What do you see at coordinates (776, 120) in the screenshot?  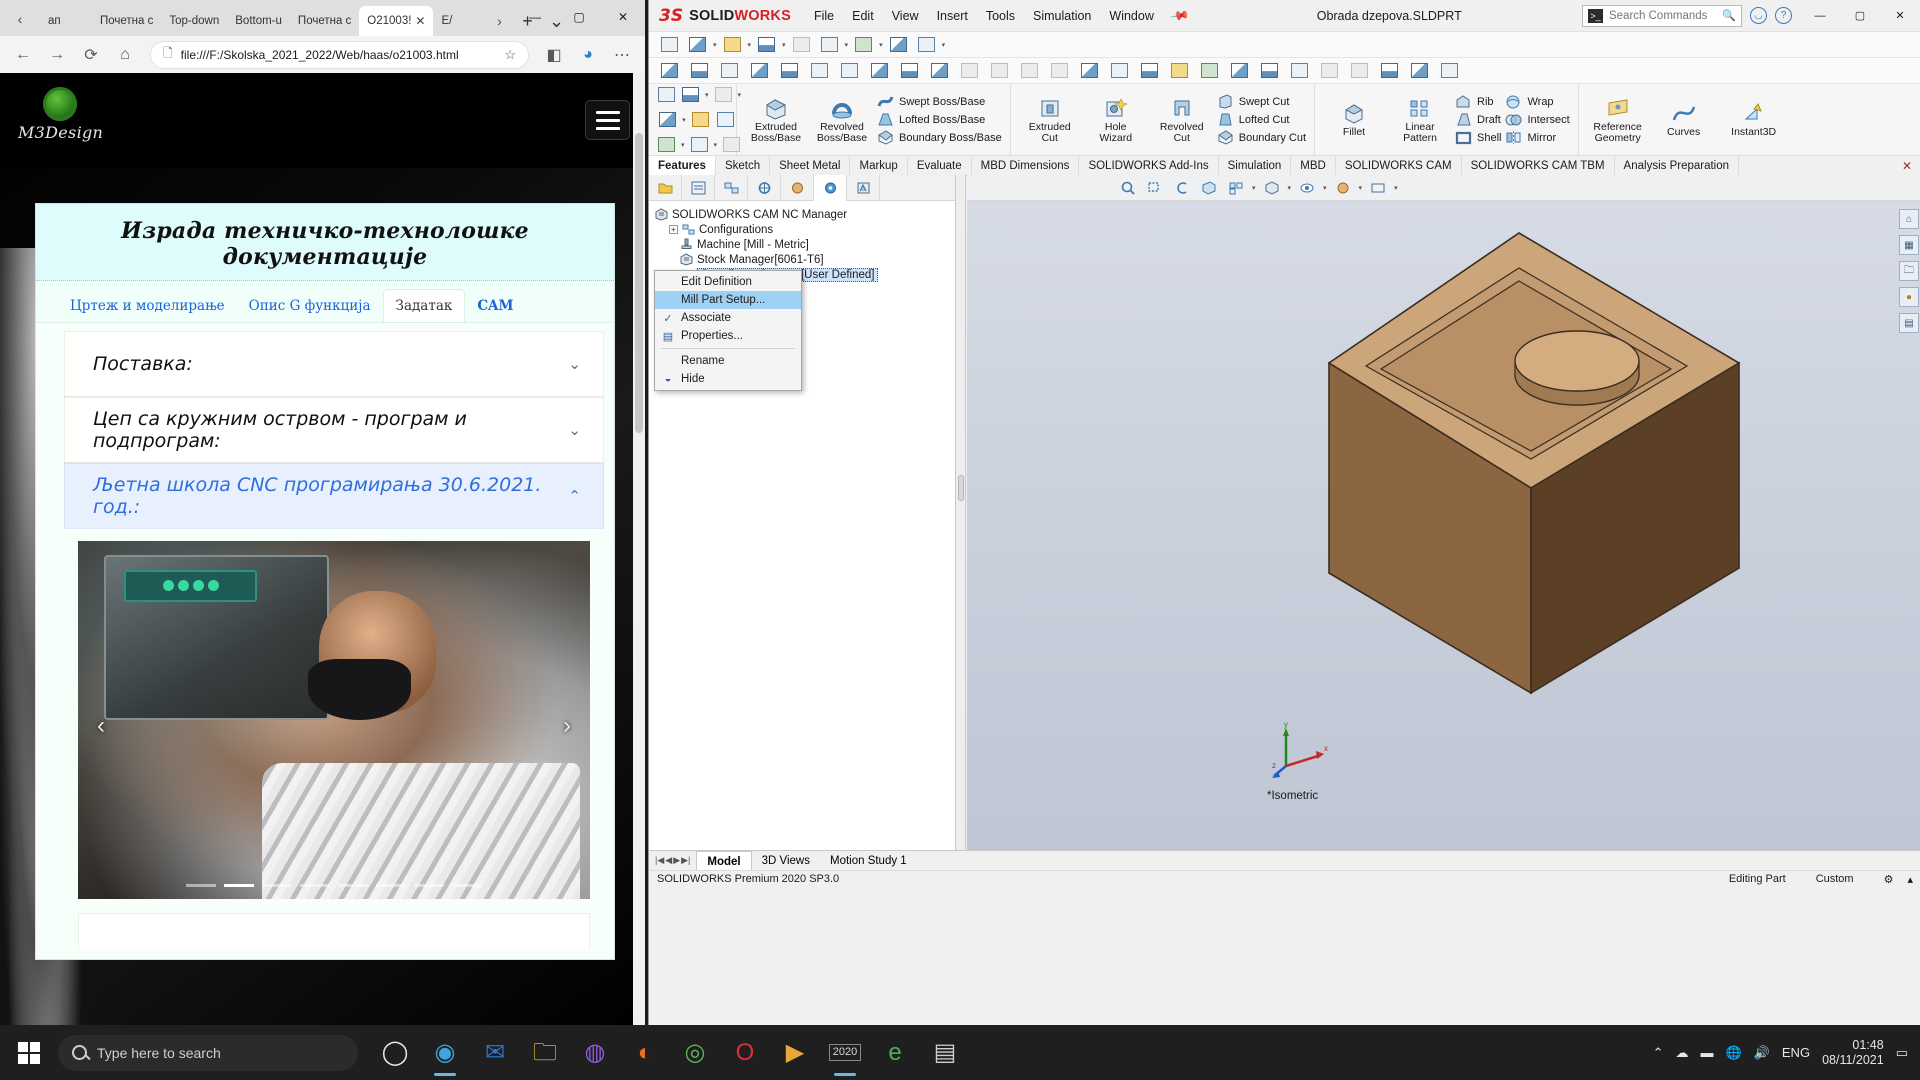 I see `extruded-boss-base-button: Extruded Boss/Base` at bounding box center [776, 120].